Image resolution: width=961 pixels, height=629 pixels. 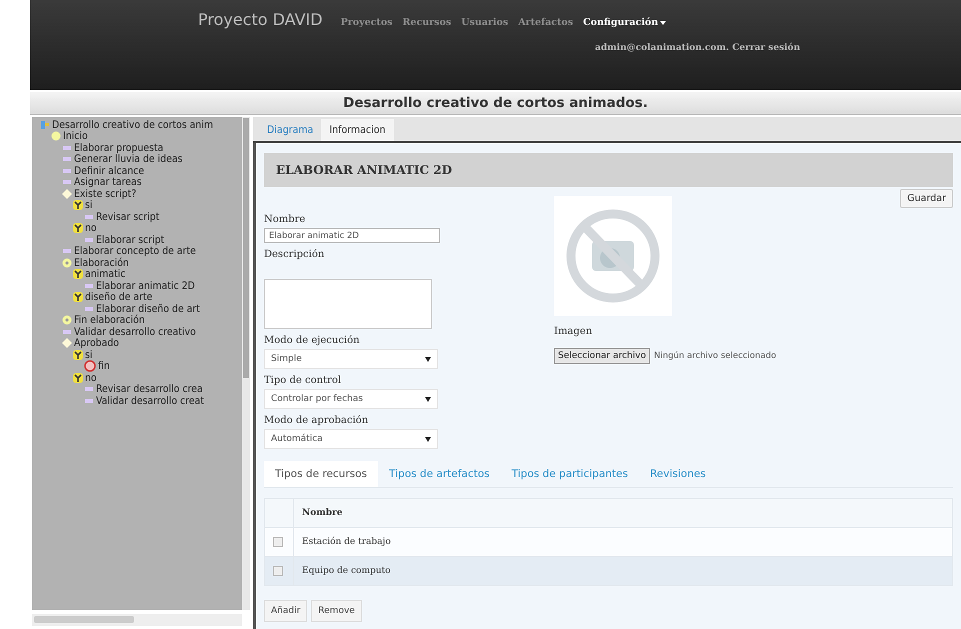 What do you see at coordinates (150, 400) in the screenshot?
I see `tree-item: Validar desarrollo creat` at bounding box center [150, 400].